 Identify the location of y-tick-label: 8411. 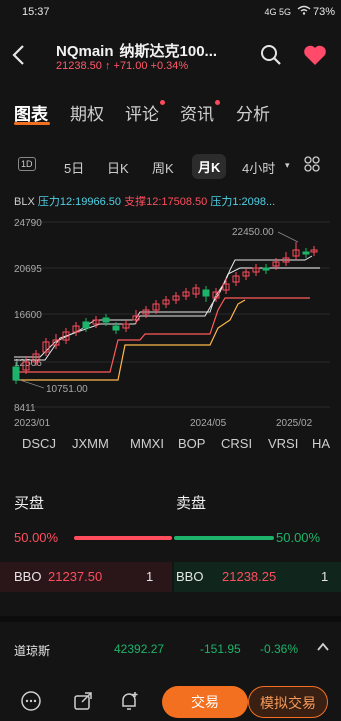
(25, 408).